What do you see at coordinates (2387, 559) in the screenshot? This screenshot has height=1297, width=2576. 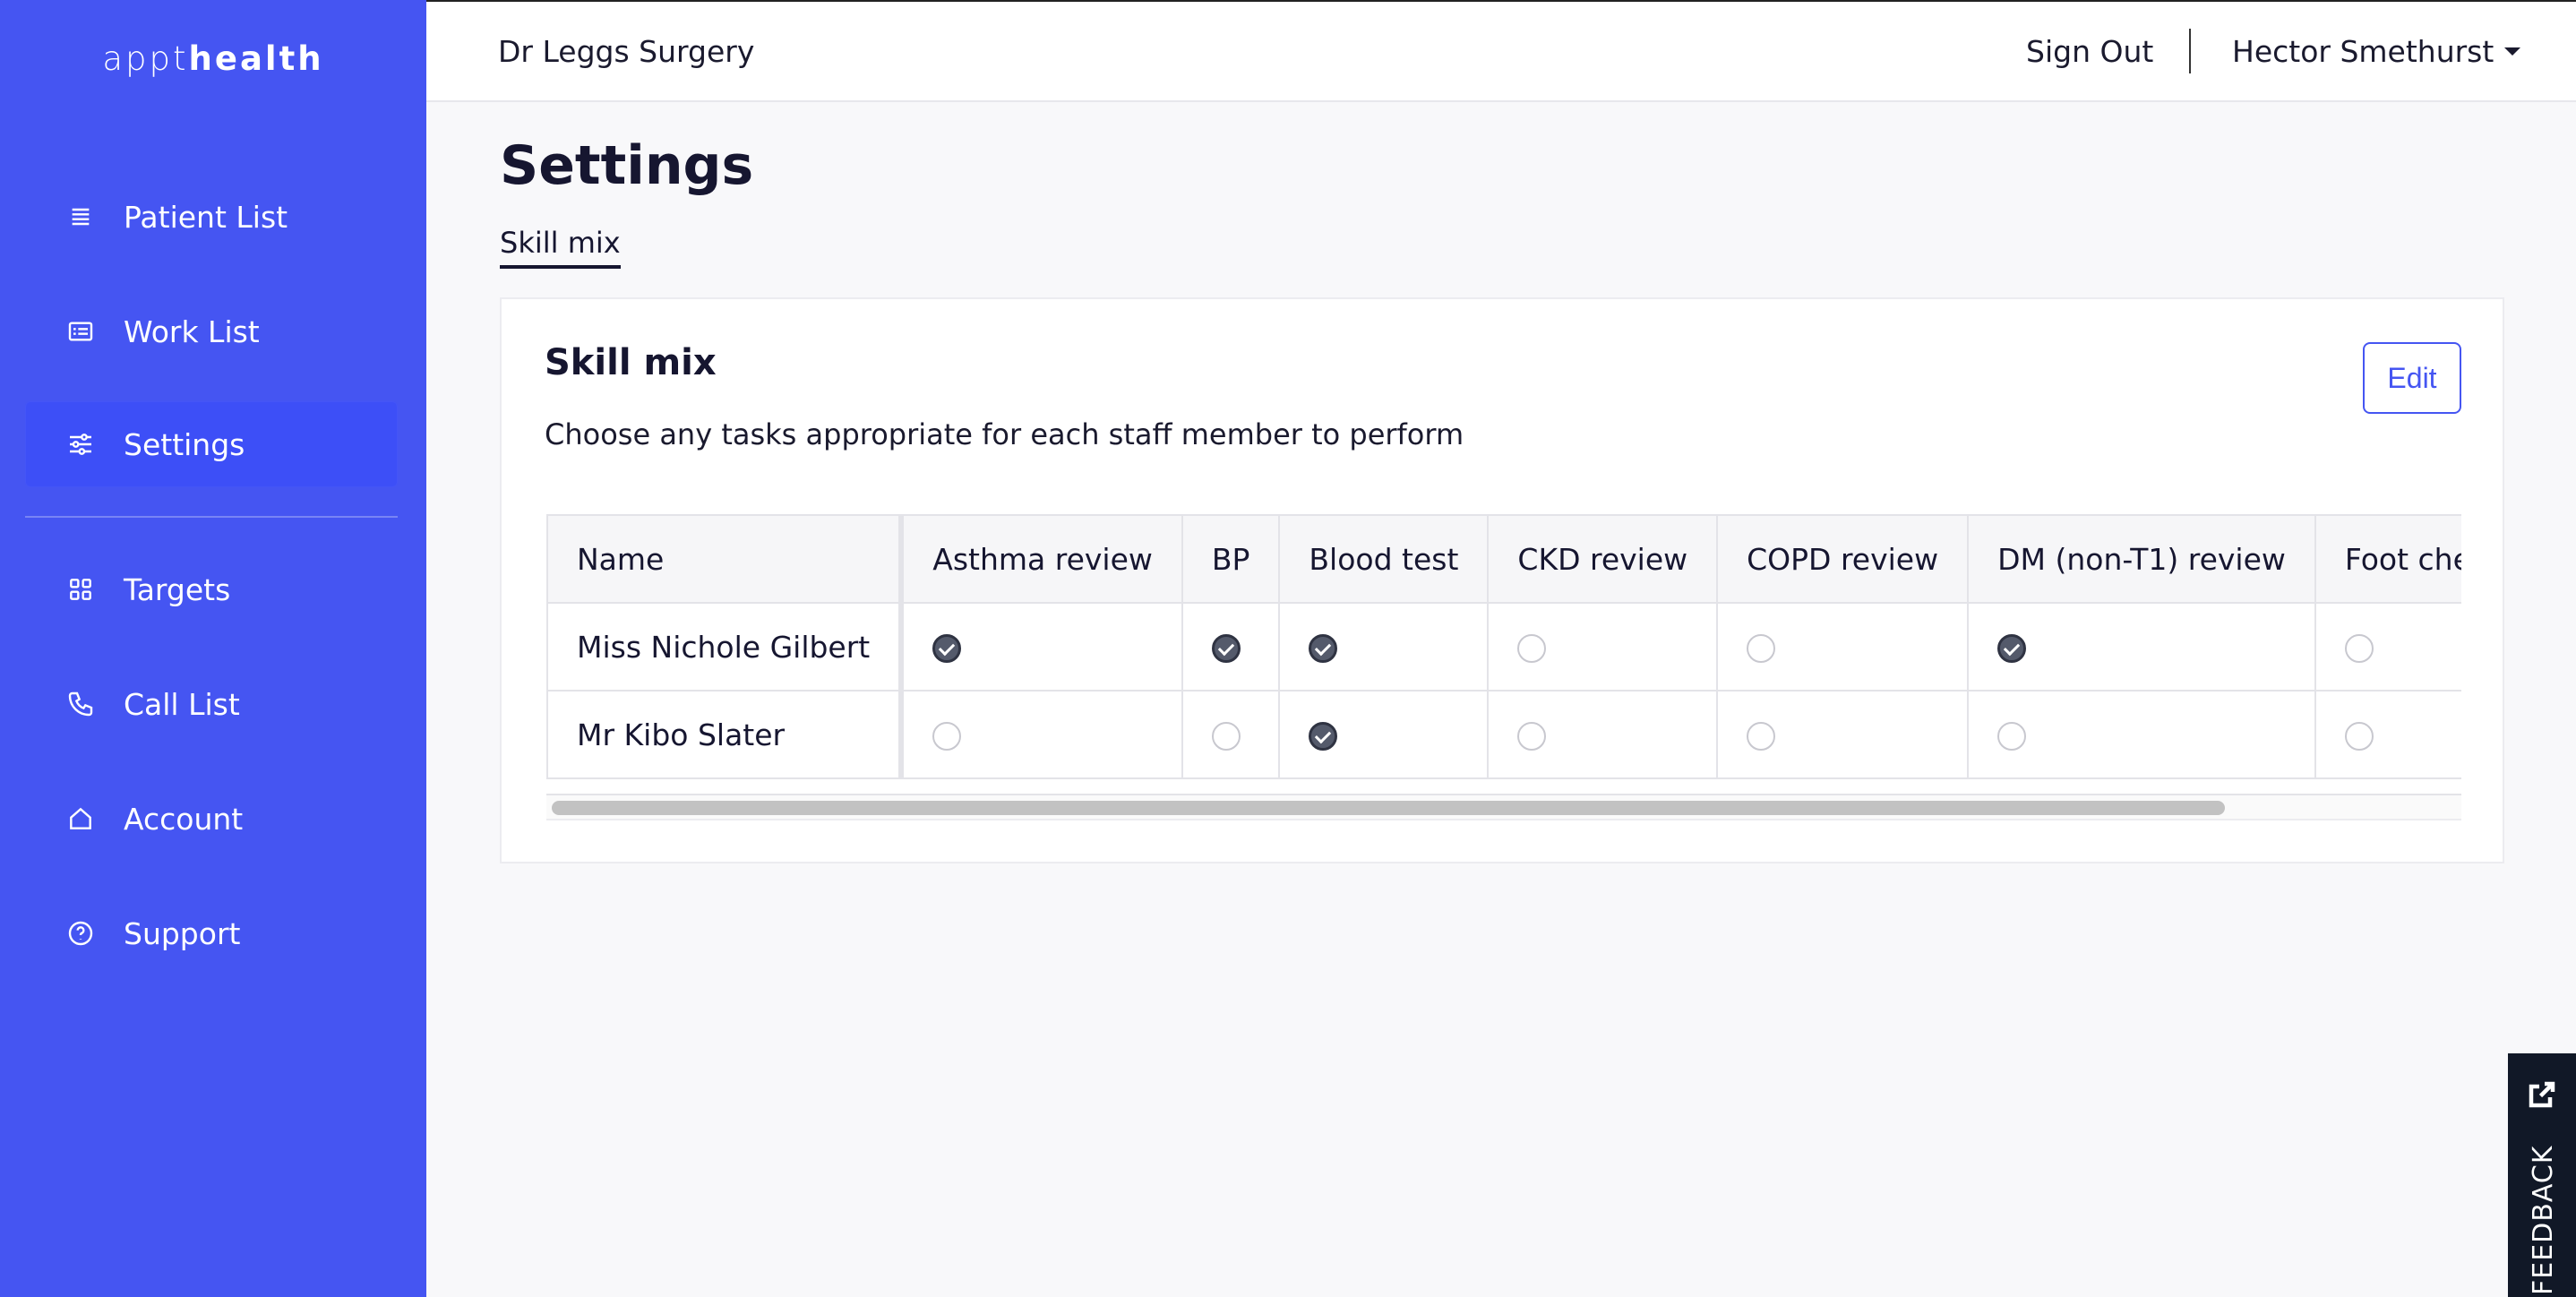 I see `column-header: Foot chec` at bounding box center [2387, 559].